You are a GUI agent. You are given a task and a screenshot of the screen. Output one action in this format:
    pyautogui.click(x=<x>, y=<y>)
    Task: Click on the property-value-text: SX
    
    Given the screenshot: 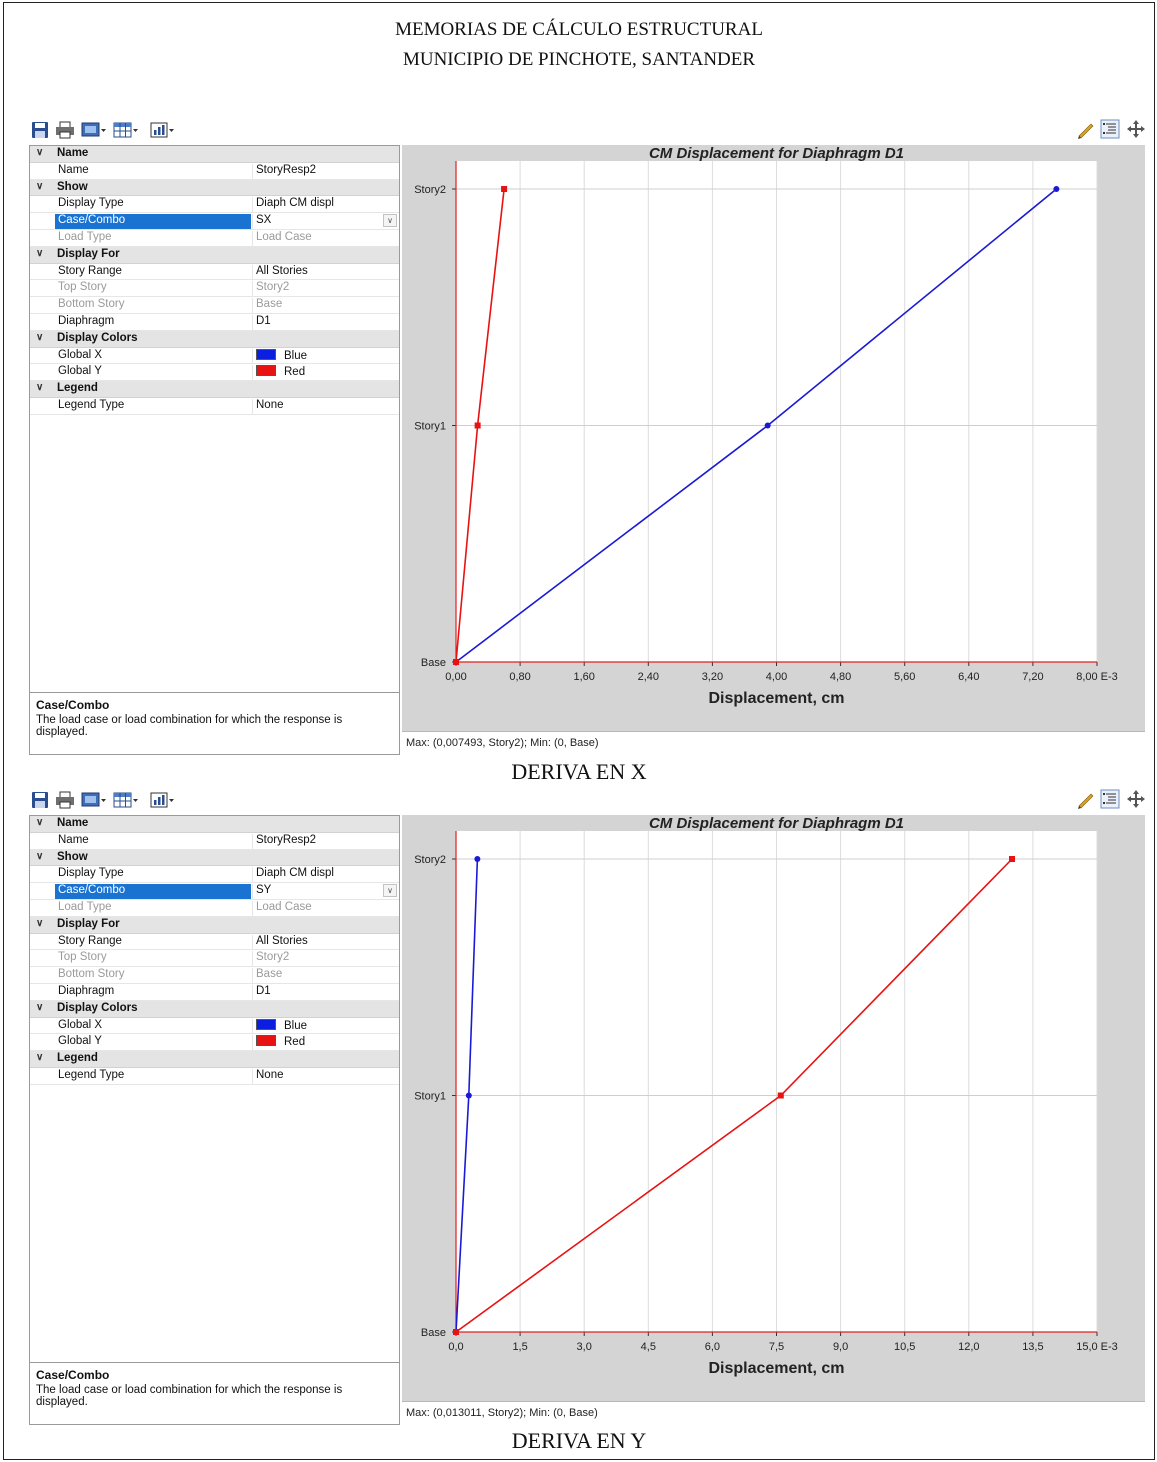 What is the action you would take?
    pyautogui.click(x=264, y=220)
    